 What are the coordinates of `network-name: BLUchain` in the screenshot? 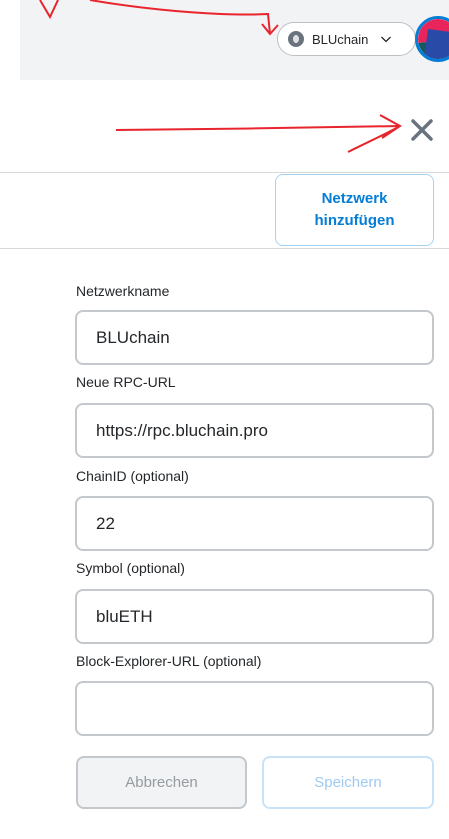 It's located at (340, 39).